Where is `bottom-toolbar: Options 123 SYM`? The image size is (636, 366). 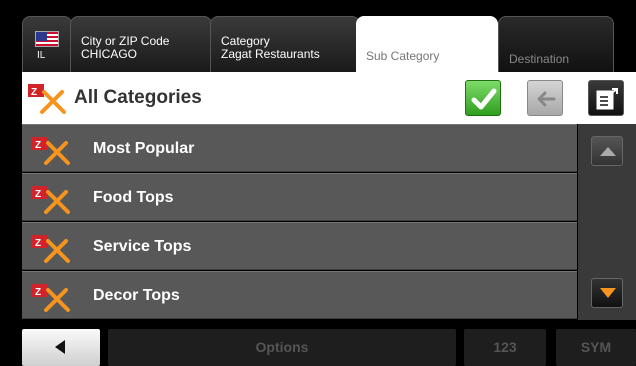 bottom-toolbar: Options 123 SYM is located at coordinates (318, 343).